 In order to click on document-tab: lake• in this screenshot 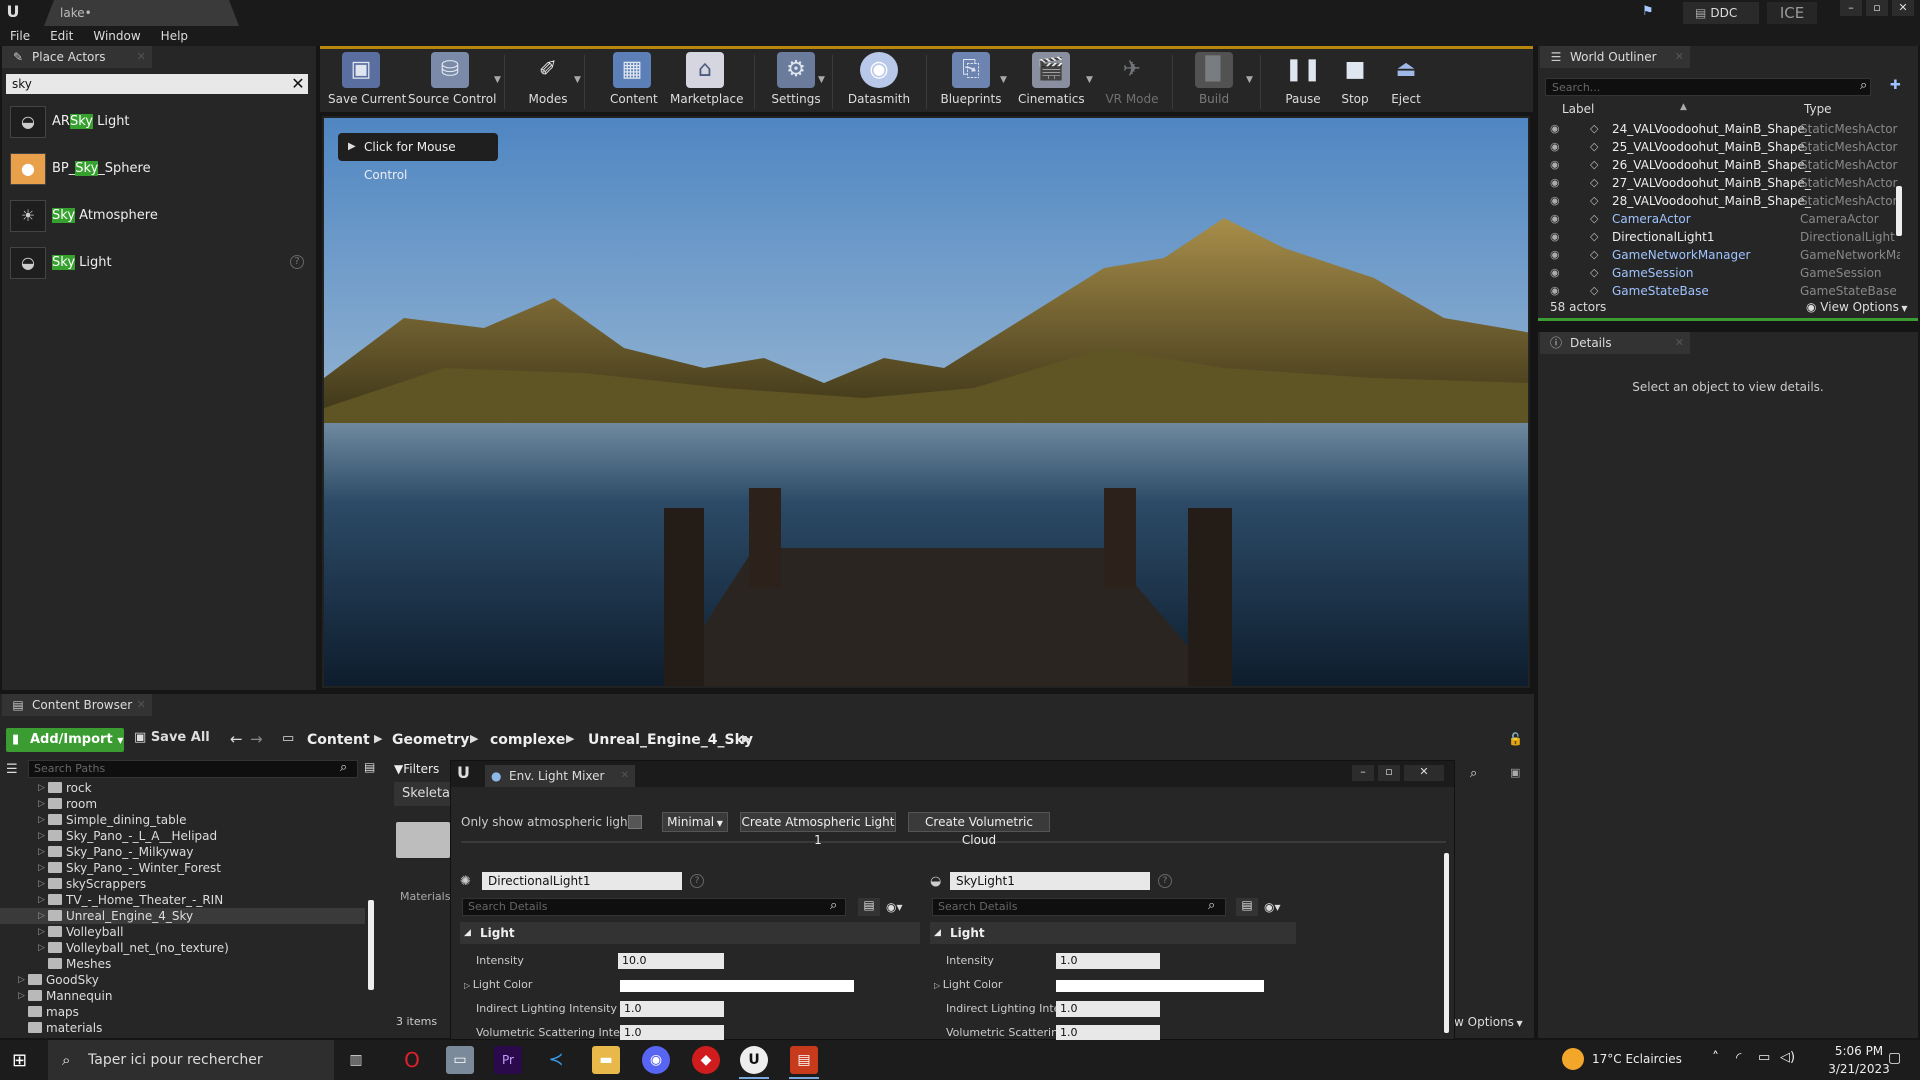, I will do `click(141, 13)`.